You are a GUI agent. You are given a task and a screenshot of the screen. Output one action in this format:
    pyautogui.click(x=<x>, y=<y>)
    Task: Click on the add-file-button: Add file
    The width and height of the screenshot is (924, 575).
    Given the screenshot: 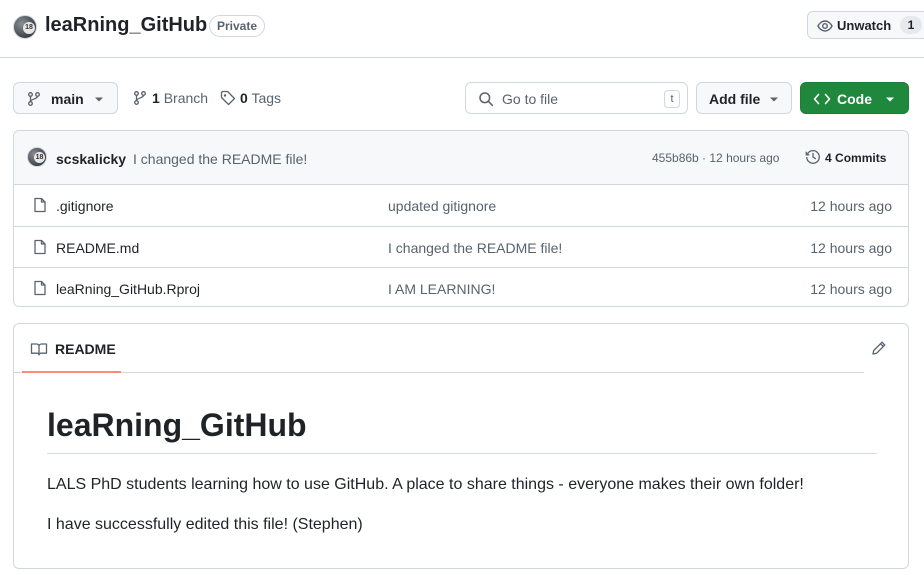 What is the action you would take?
    pyautogui.click(x=744, y=98)
    